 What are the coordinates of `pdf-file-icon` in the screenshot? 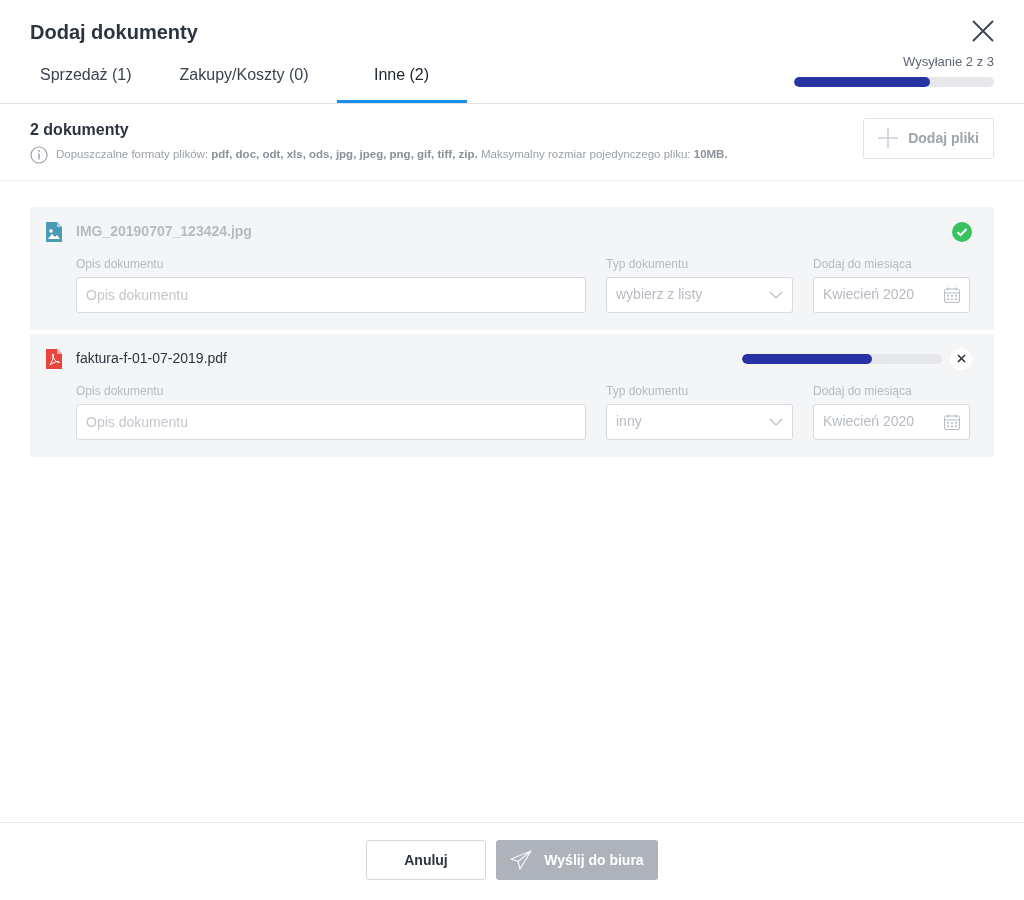 It's located at (54, 358).